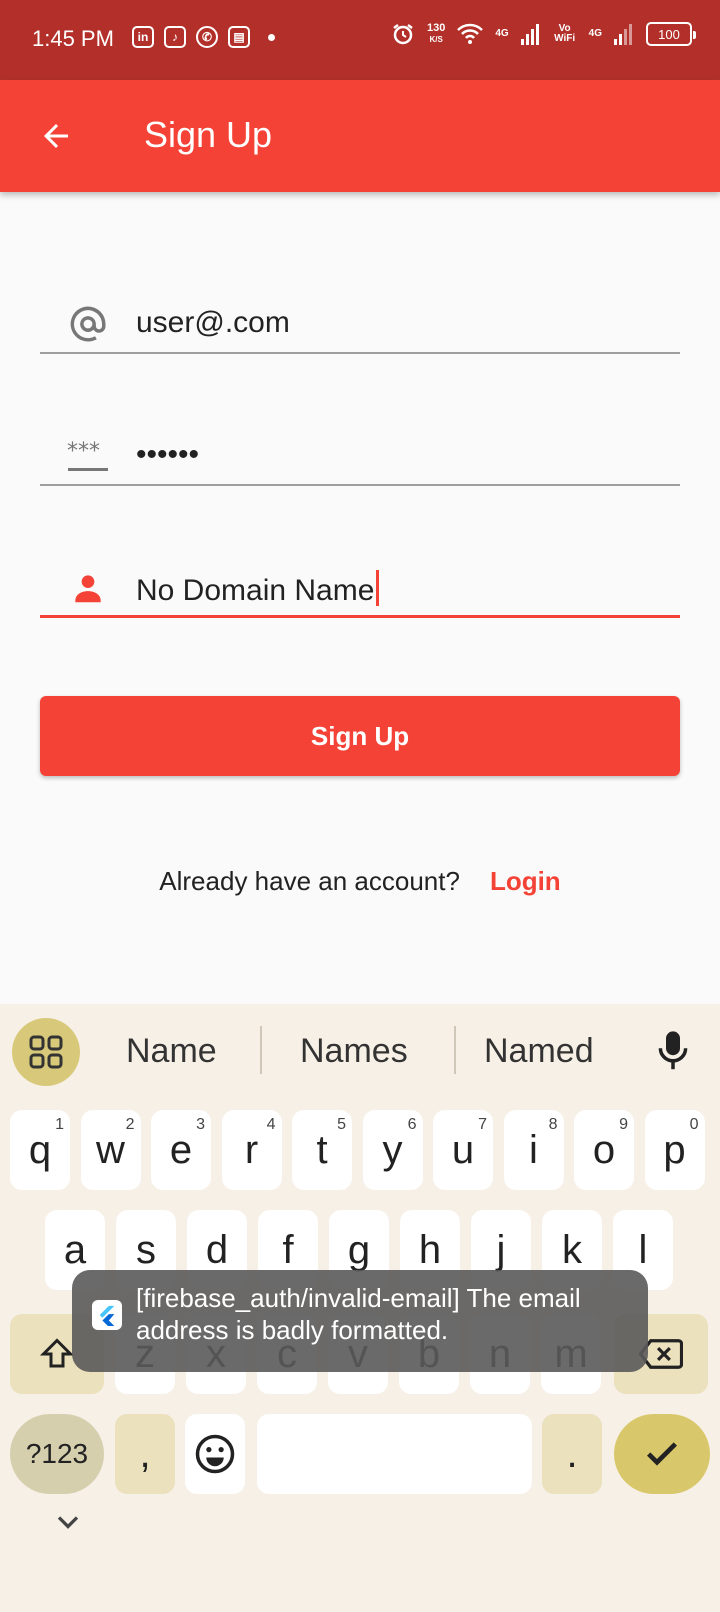 This screenshot has width=720, height=1612. Describe the element at coordinates (394, 1454) in the screenshot. I see `spacebar-key` at that location.